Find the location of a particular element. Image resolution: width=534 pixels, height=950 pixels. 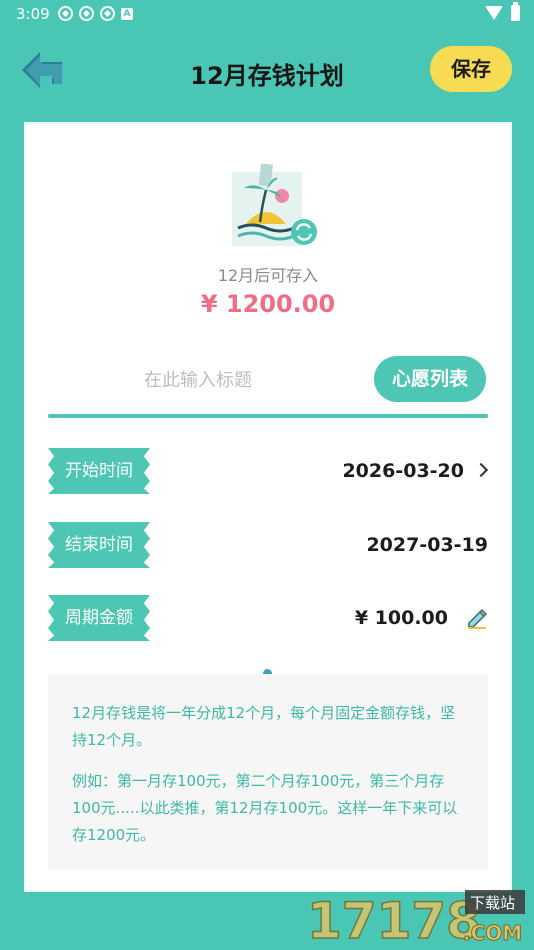

svg-text: 下载站 is located at coordinates (492, 903).